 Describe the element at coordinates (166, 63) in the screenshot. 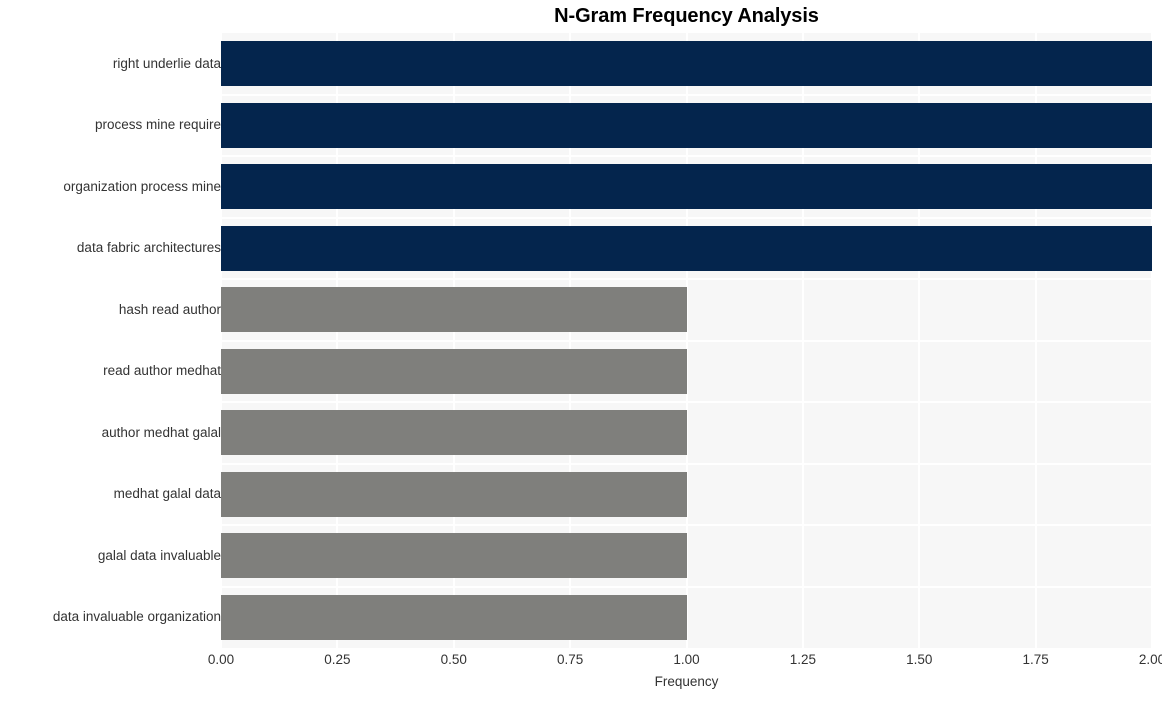

I see `y-axis-tick-label: right underlie data` at that location.